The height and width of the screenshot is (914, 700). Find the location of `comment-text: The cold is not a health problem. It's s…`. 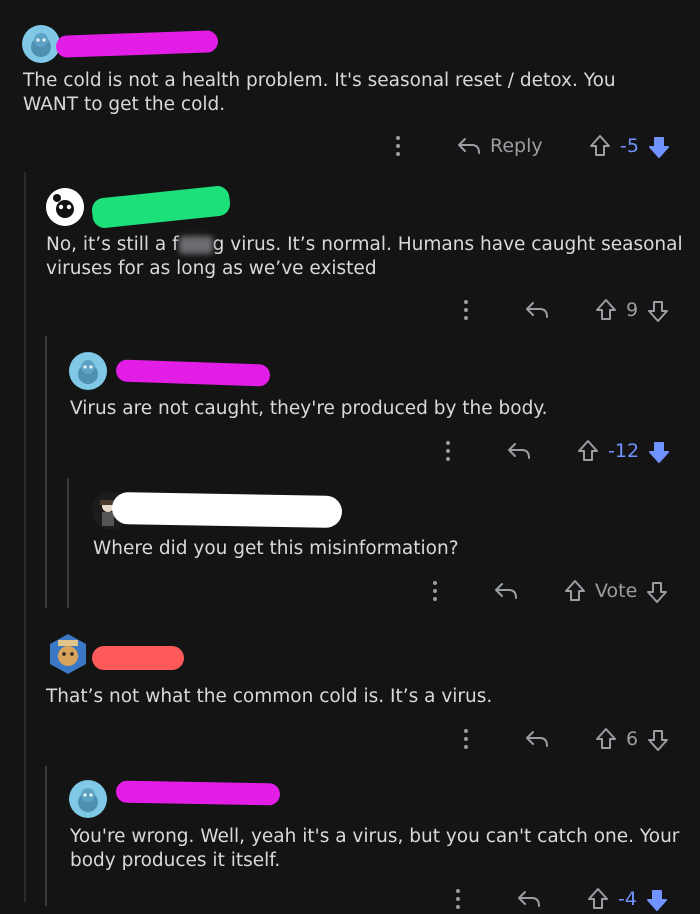

comment-text: The cold is not a health problem. It's s… is located at coordinates (319, 92).